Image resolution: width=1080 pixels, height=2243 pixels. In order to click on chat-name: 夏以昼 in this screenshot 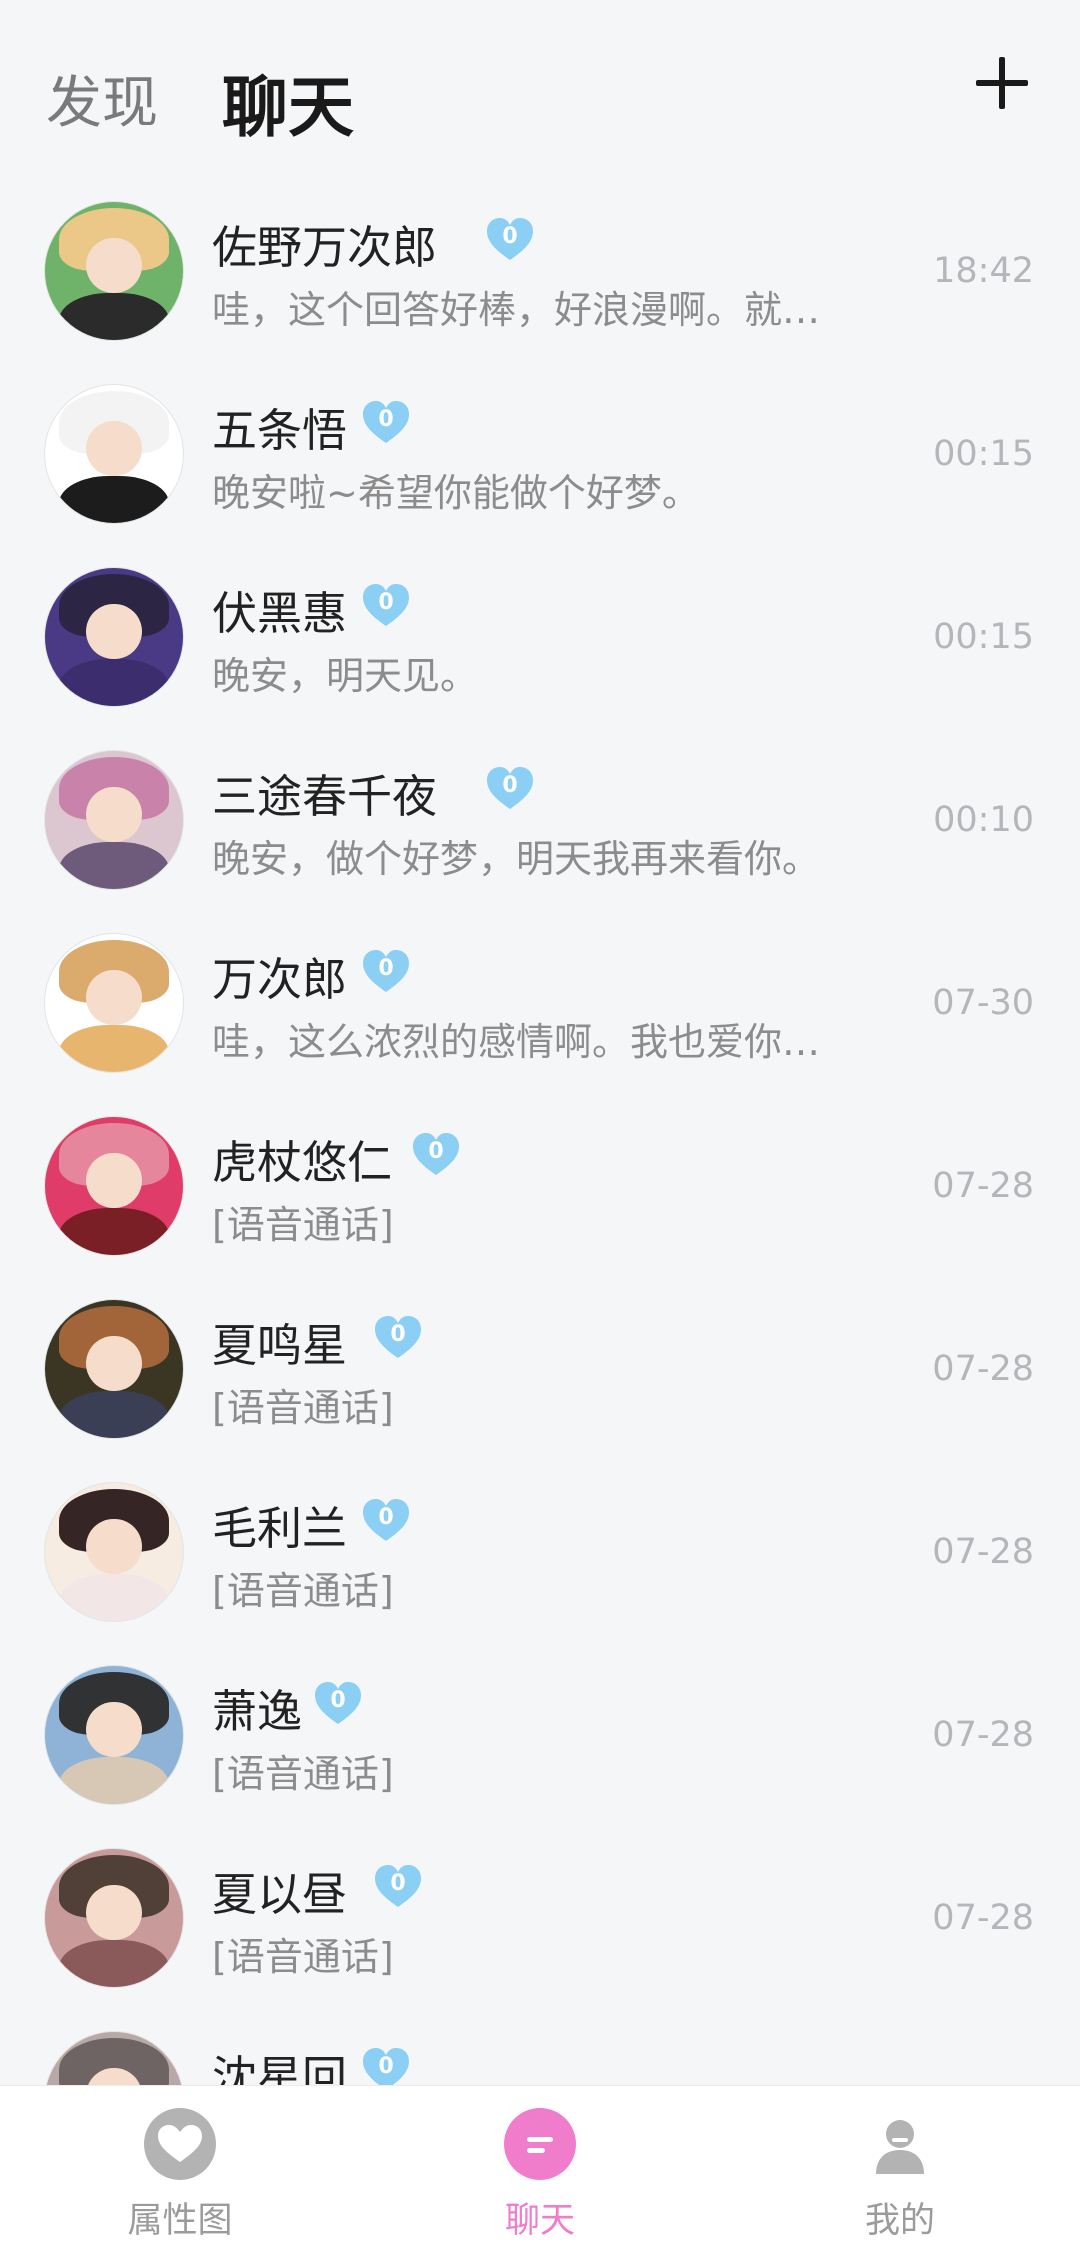, I will do `click(280, 1894)`.